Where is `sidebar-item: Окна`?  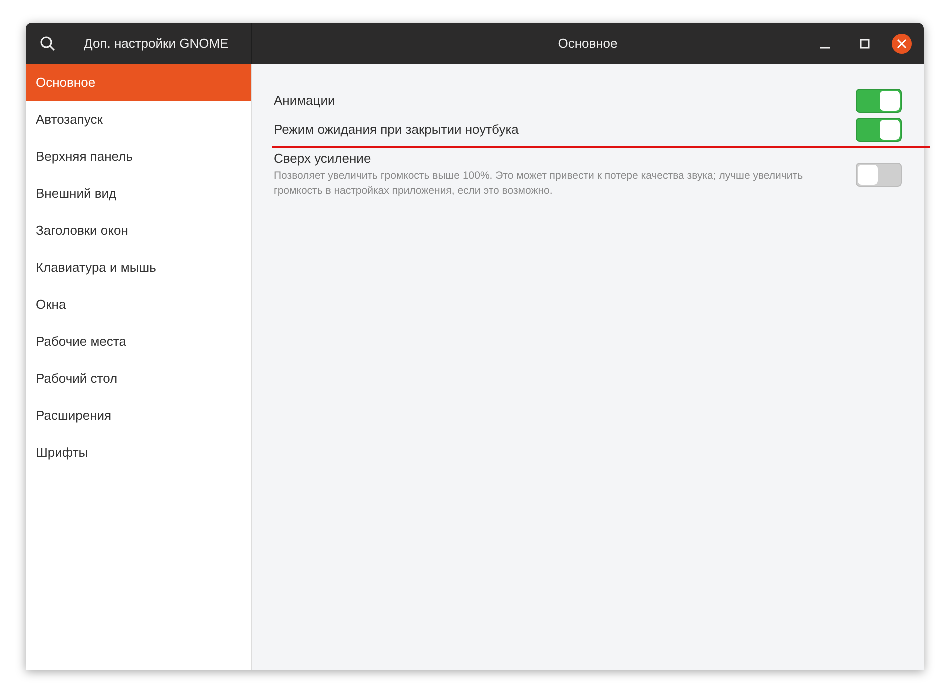
sidebar-item: Окна is located at coordinates (138, 304).